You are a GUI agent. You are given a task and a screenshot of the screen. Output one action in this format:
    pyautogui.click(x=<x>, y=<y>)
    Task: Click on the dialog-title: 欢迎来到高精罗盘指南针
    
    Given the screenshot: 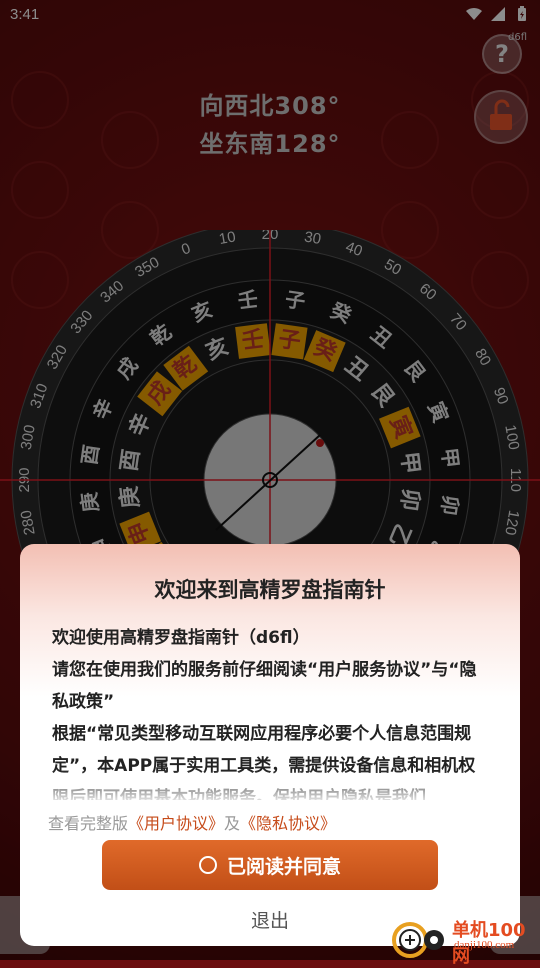 What is the action you would take?
    pyautogui.click(x=270, y=590)
    